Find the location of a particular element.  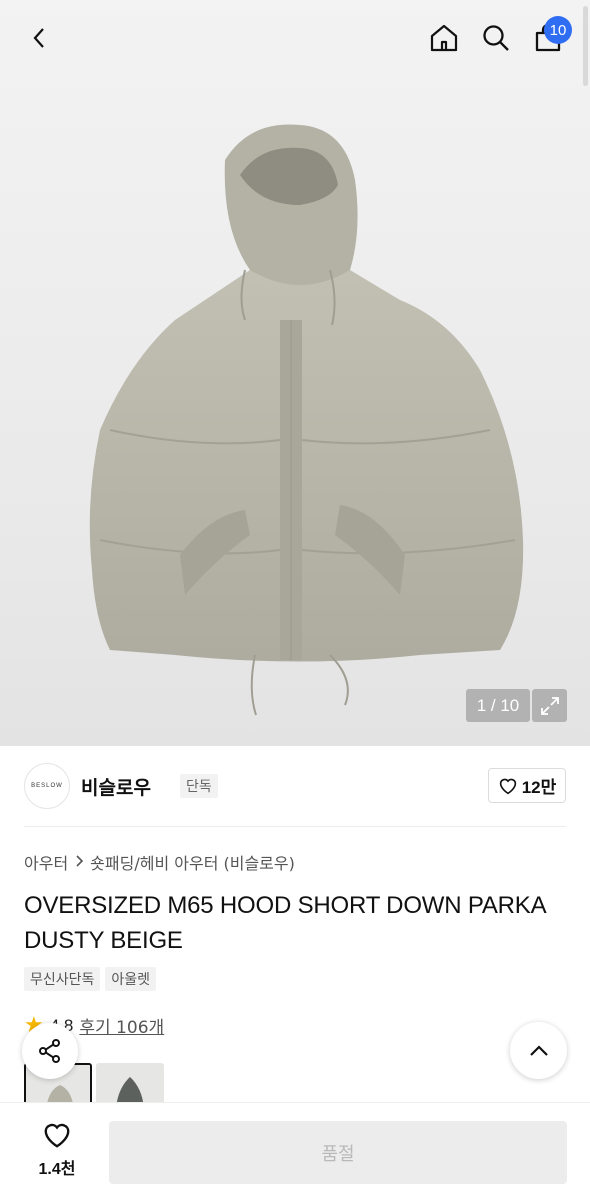

tag-exclusive: 무신사단독 is located at coordinates (62, 979).